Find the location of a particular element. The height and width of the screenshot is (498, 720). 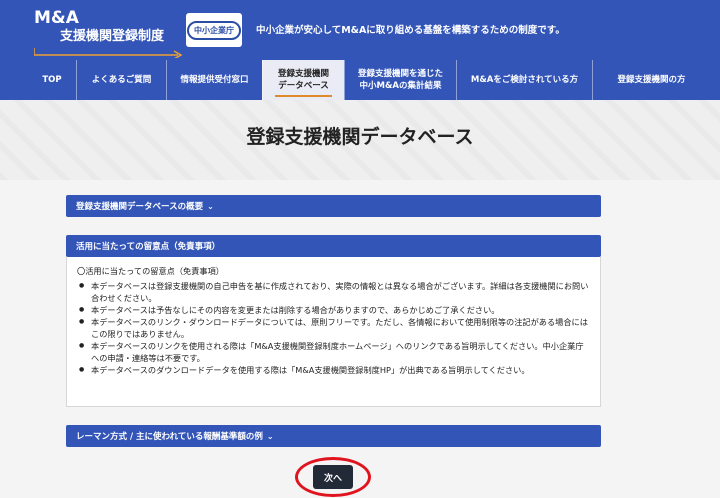

nav-item-info-desk: 情報提供受付窓口 is located at coordinates (214, 80).